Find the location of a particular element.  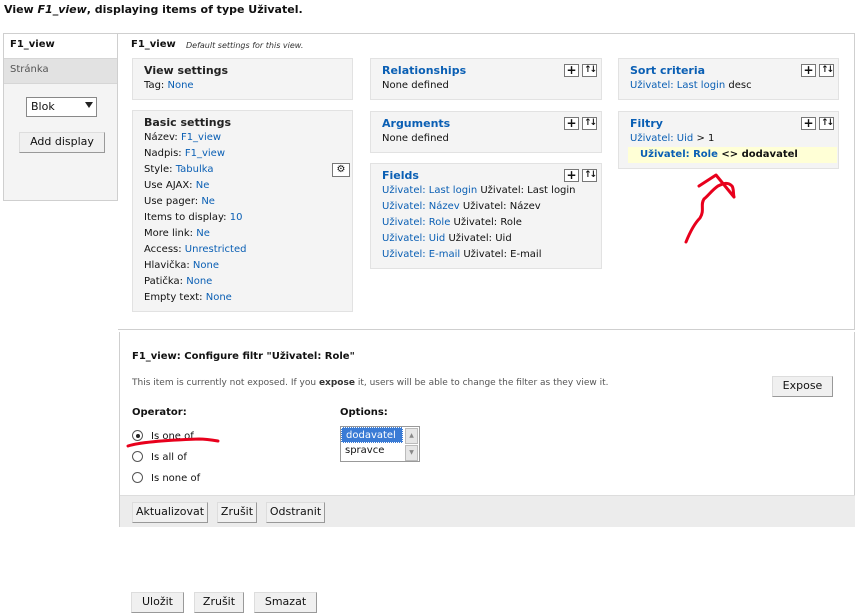

annotation-arrow-icon is located at coordinates (710, 208).